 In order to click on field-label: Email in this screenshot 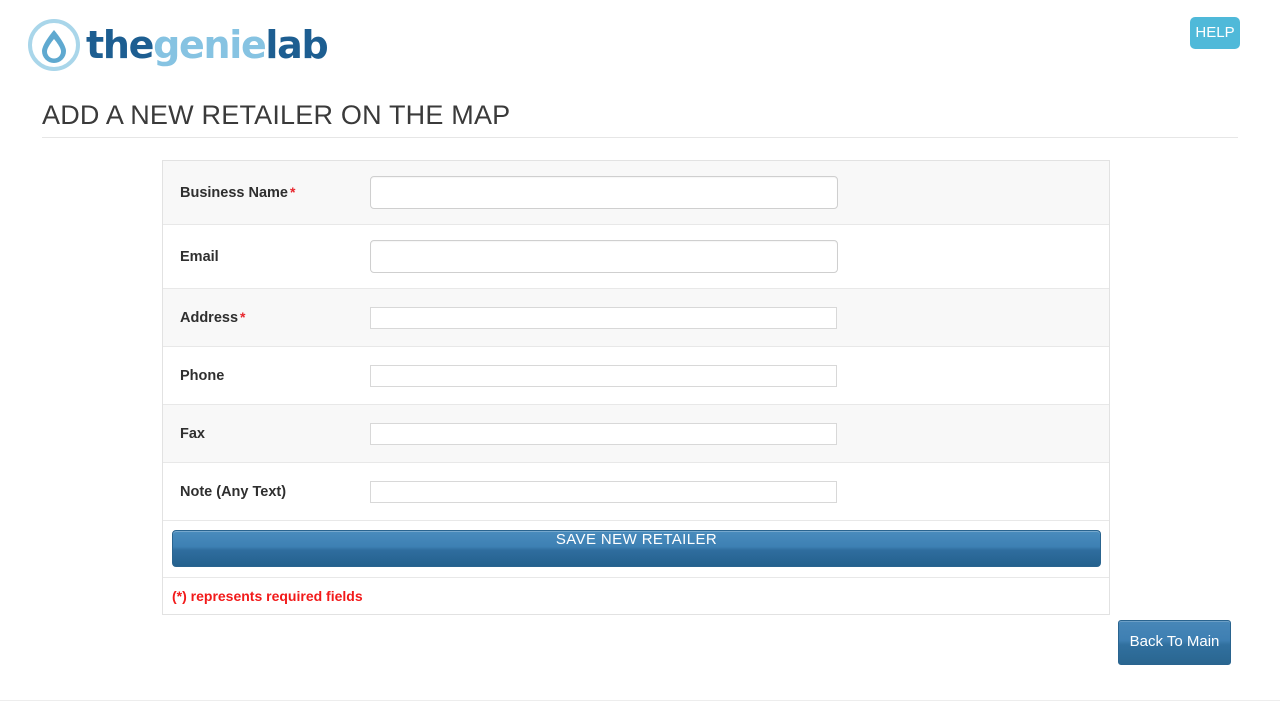, I will do `click(199, 256)`.